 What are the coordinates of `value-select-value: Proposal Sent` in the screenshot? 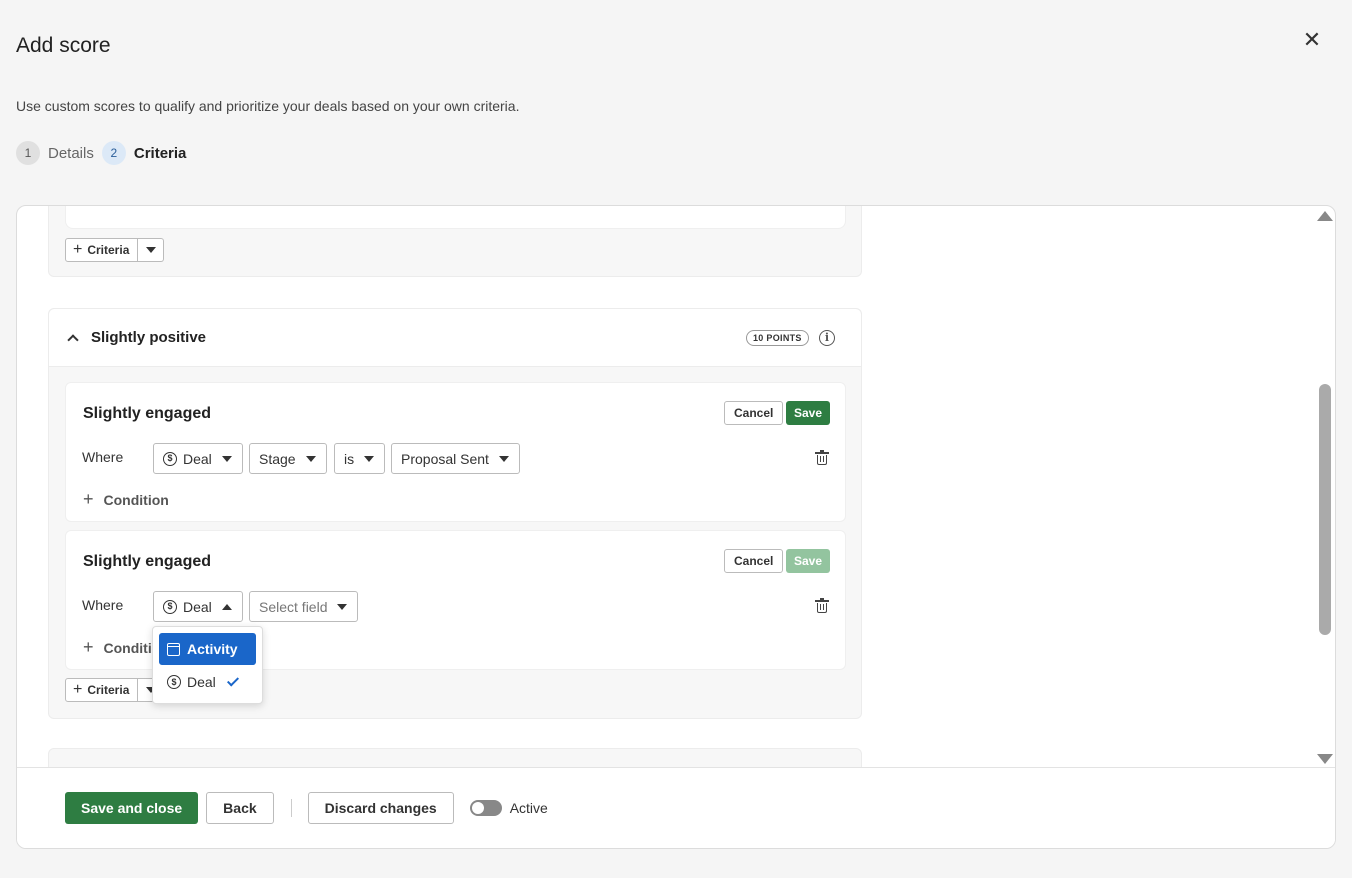 It's located at (445, 458).